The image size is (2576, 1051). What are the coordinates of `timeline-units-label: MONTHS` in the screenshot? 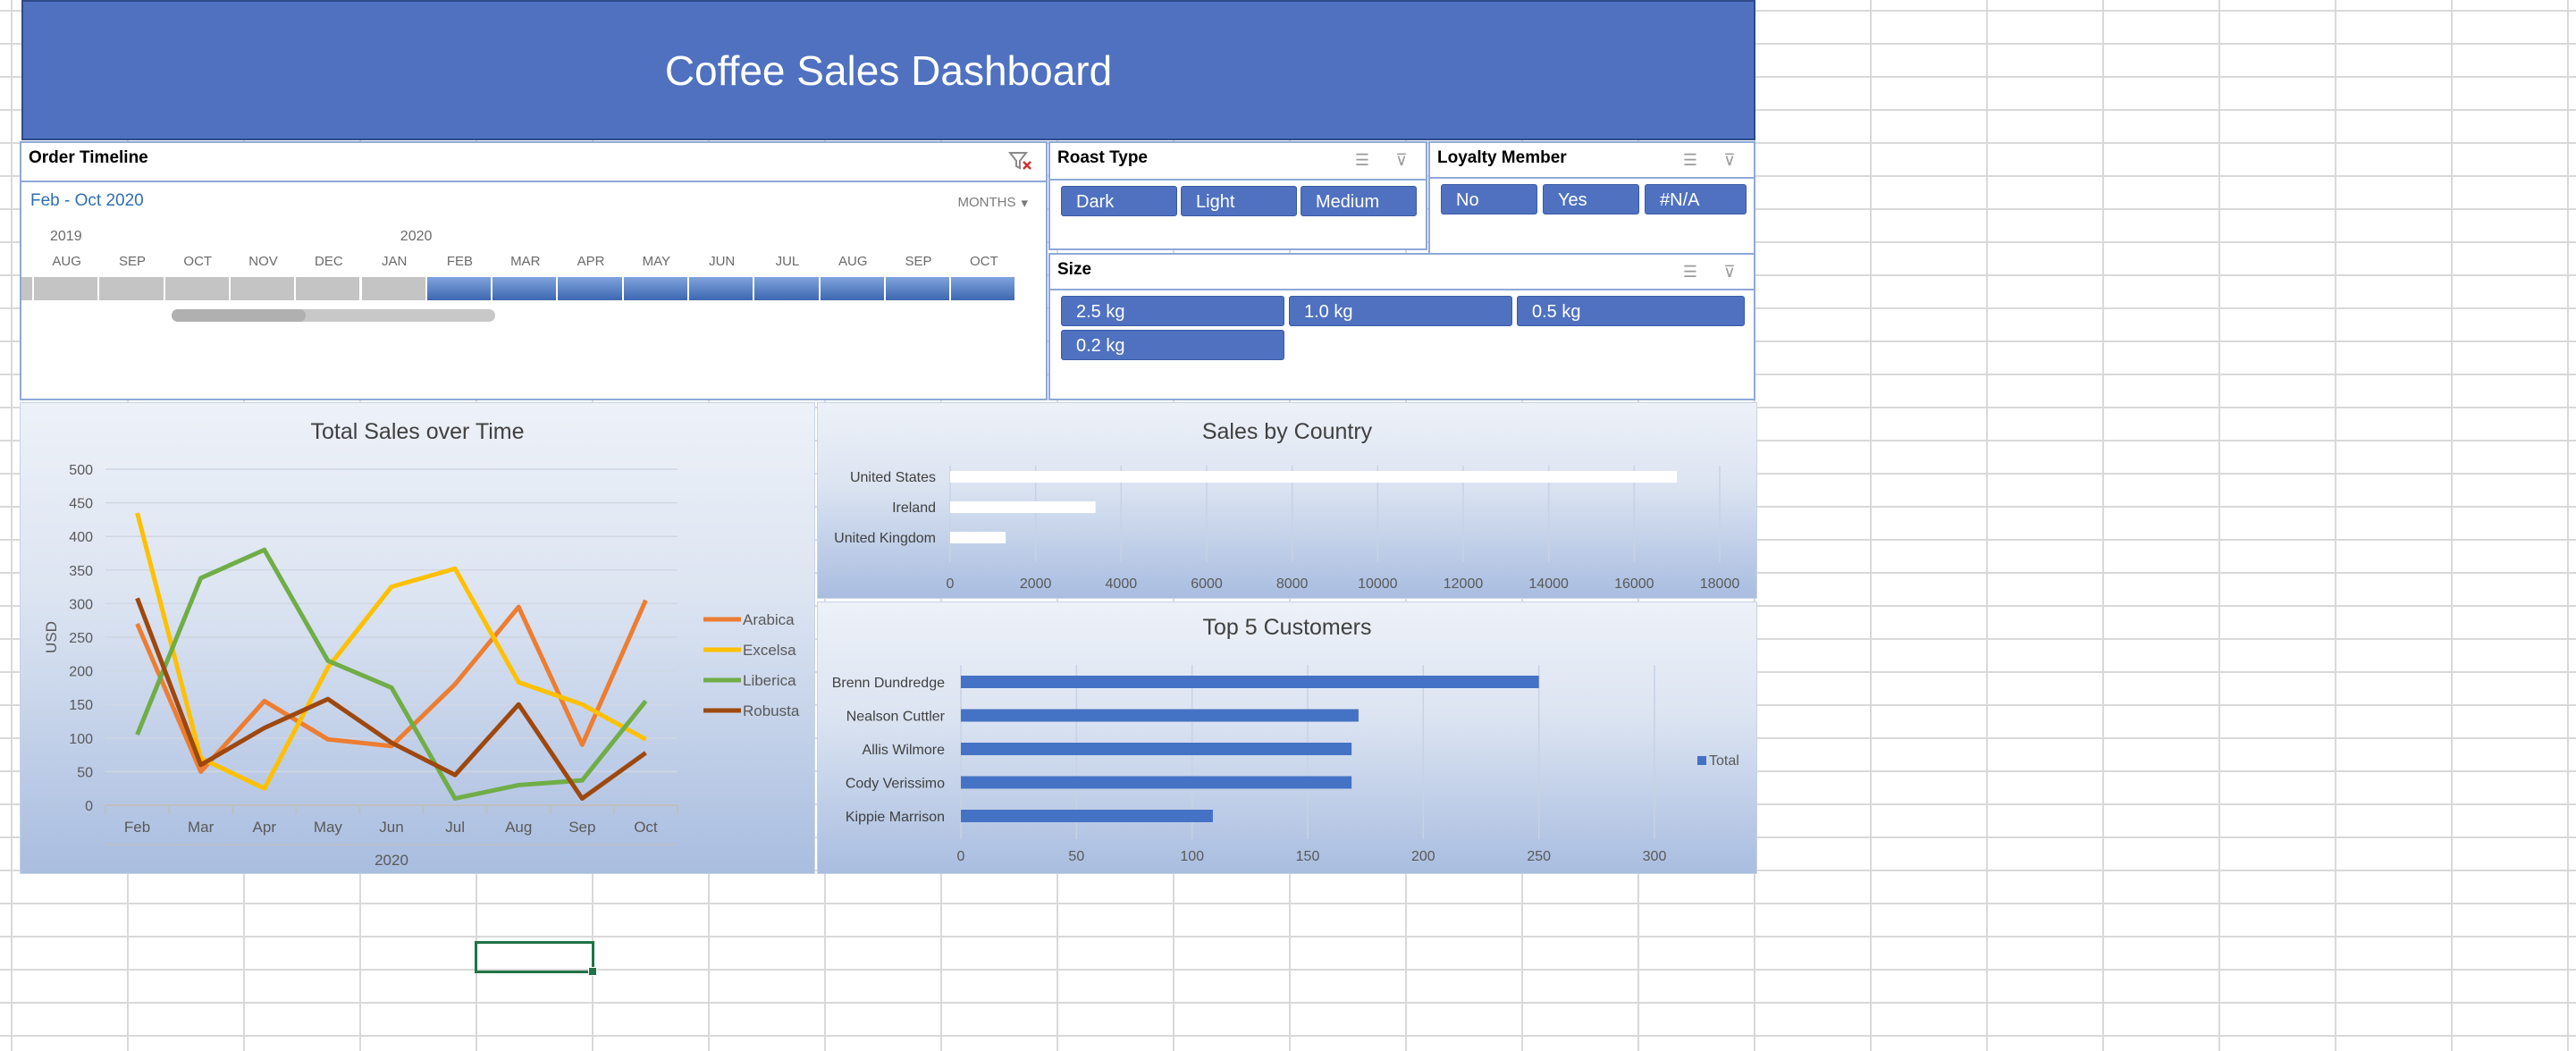 It's located at (987, 202).